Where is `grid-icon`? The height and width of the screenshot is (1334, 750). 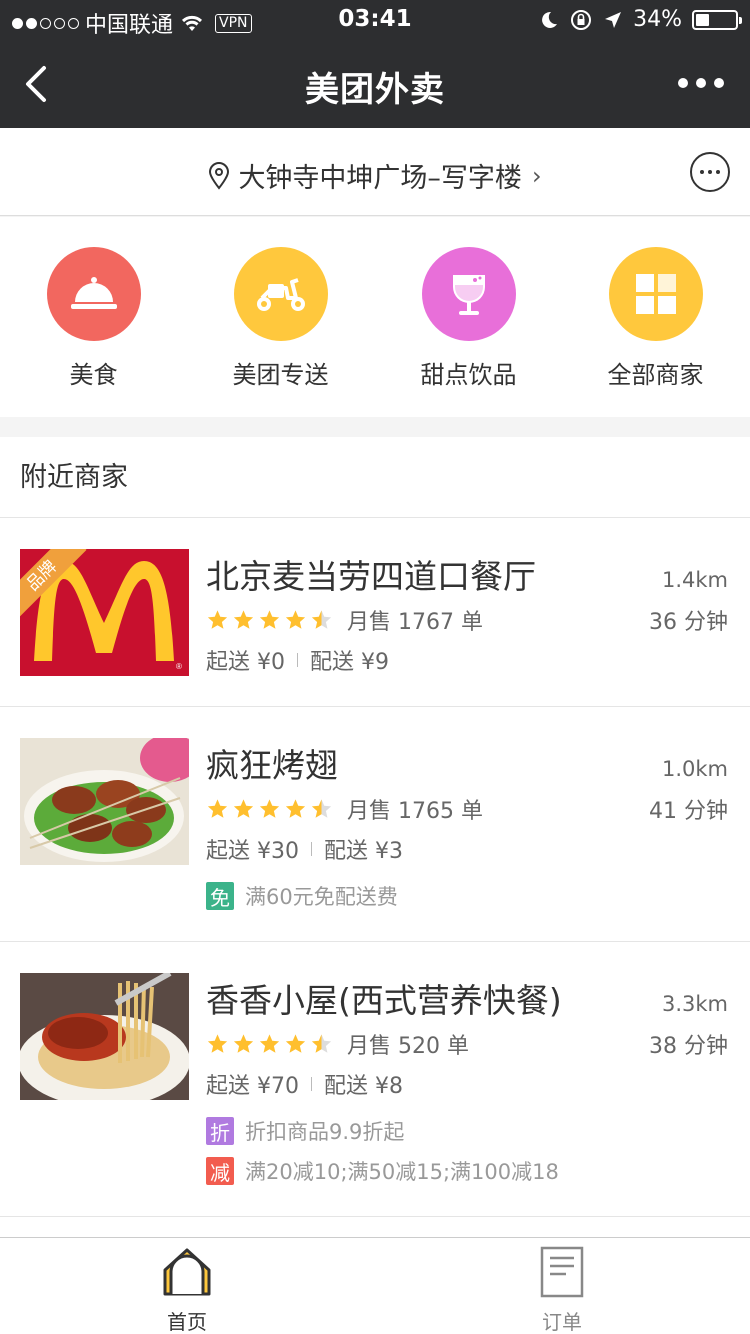
grid-icon is located at coordinates (655, 294).